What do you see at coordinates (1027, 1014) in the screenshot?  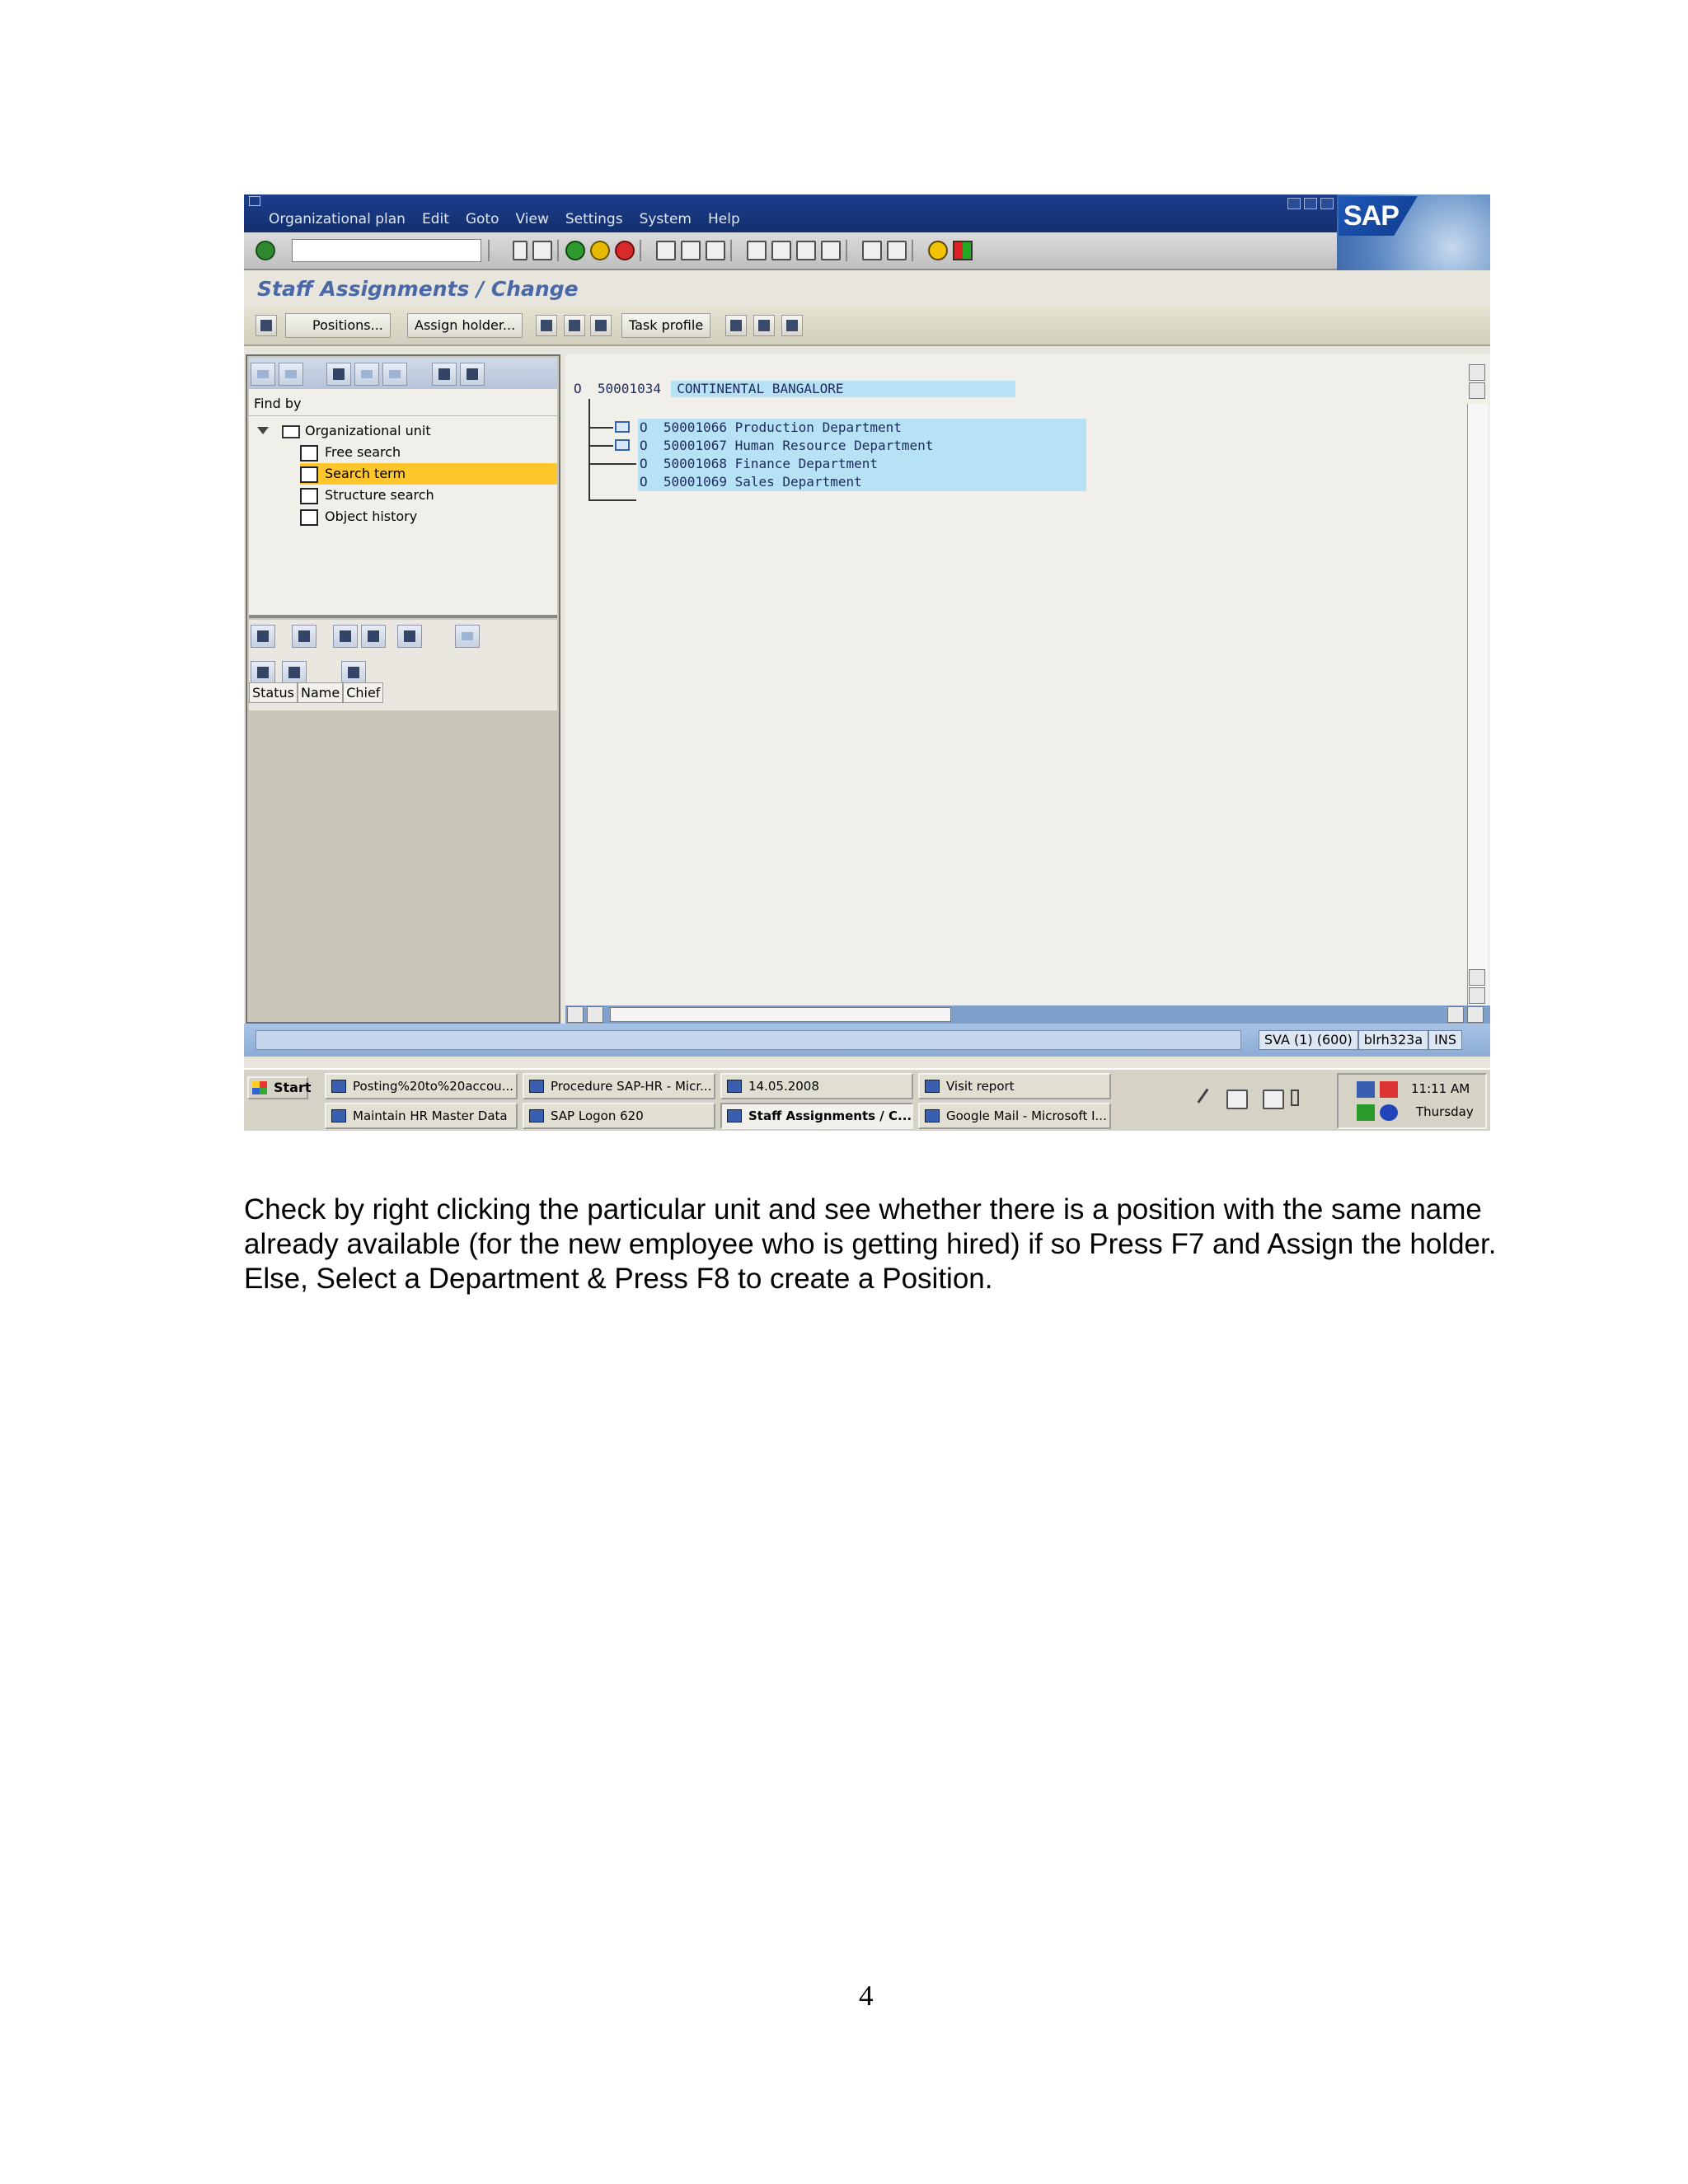 I see `horizontal-scrollbar` at bounding box center [1027, 1014].